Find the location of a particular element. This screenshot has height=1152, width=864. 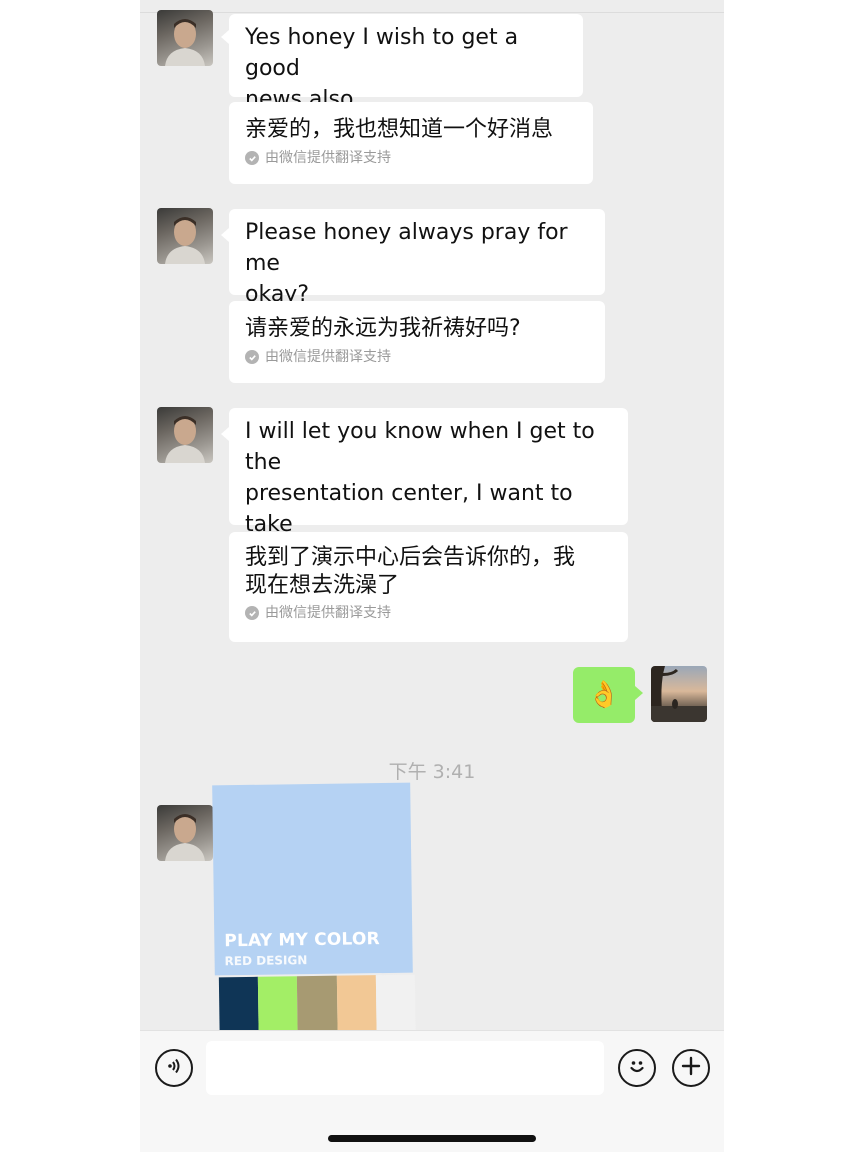

message-text: Please honey always pray for me okay? is located at coordinates (406, 263).